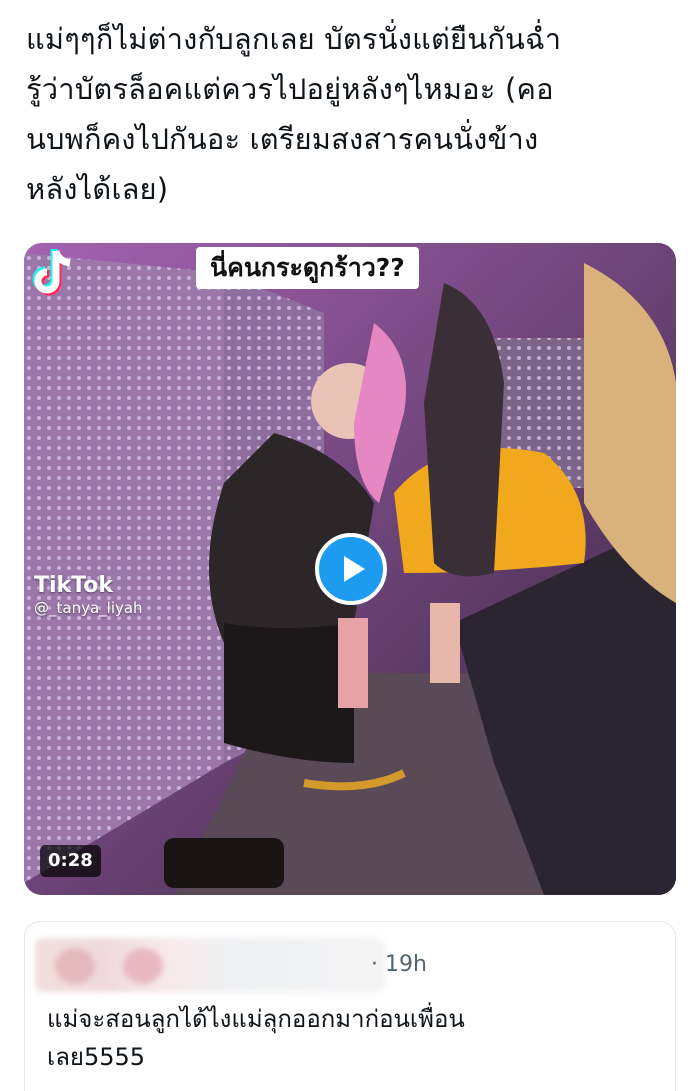  I want to click on post-text-line: รู้ว่าบัตรล็อคแต่ควรไปอยู่หลังๆไหมอะ (คอ, so click(290, 89).